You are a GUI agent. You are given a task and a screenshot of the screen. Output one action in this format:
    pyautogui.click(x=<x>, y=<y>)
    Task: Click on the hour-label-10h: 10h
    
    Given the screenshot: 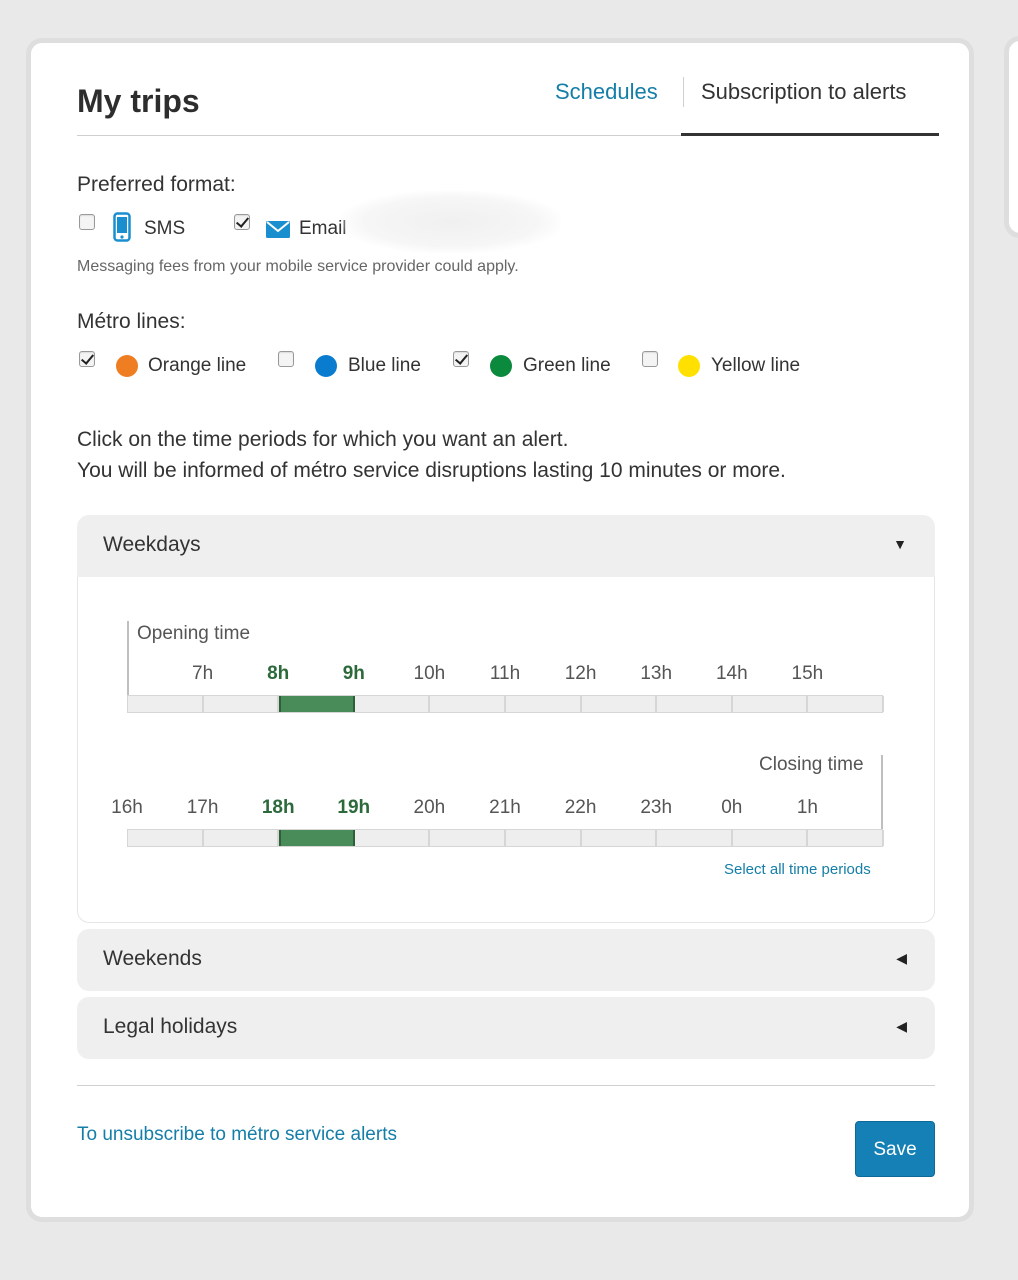 What is the action you would take?
    pyautogui.click(x=429, y=673)
    